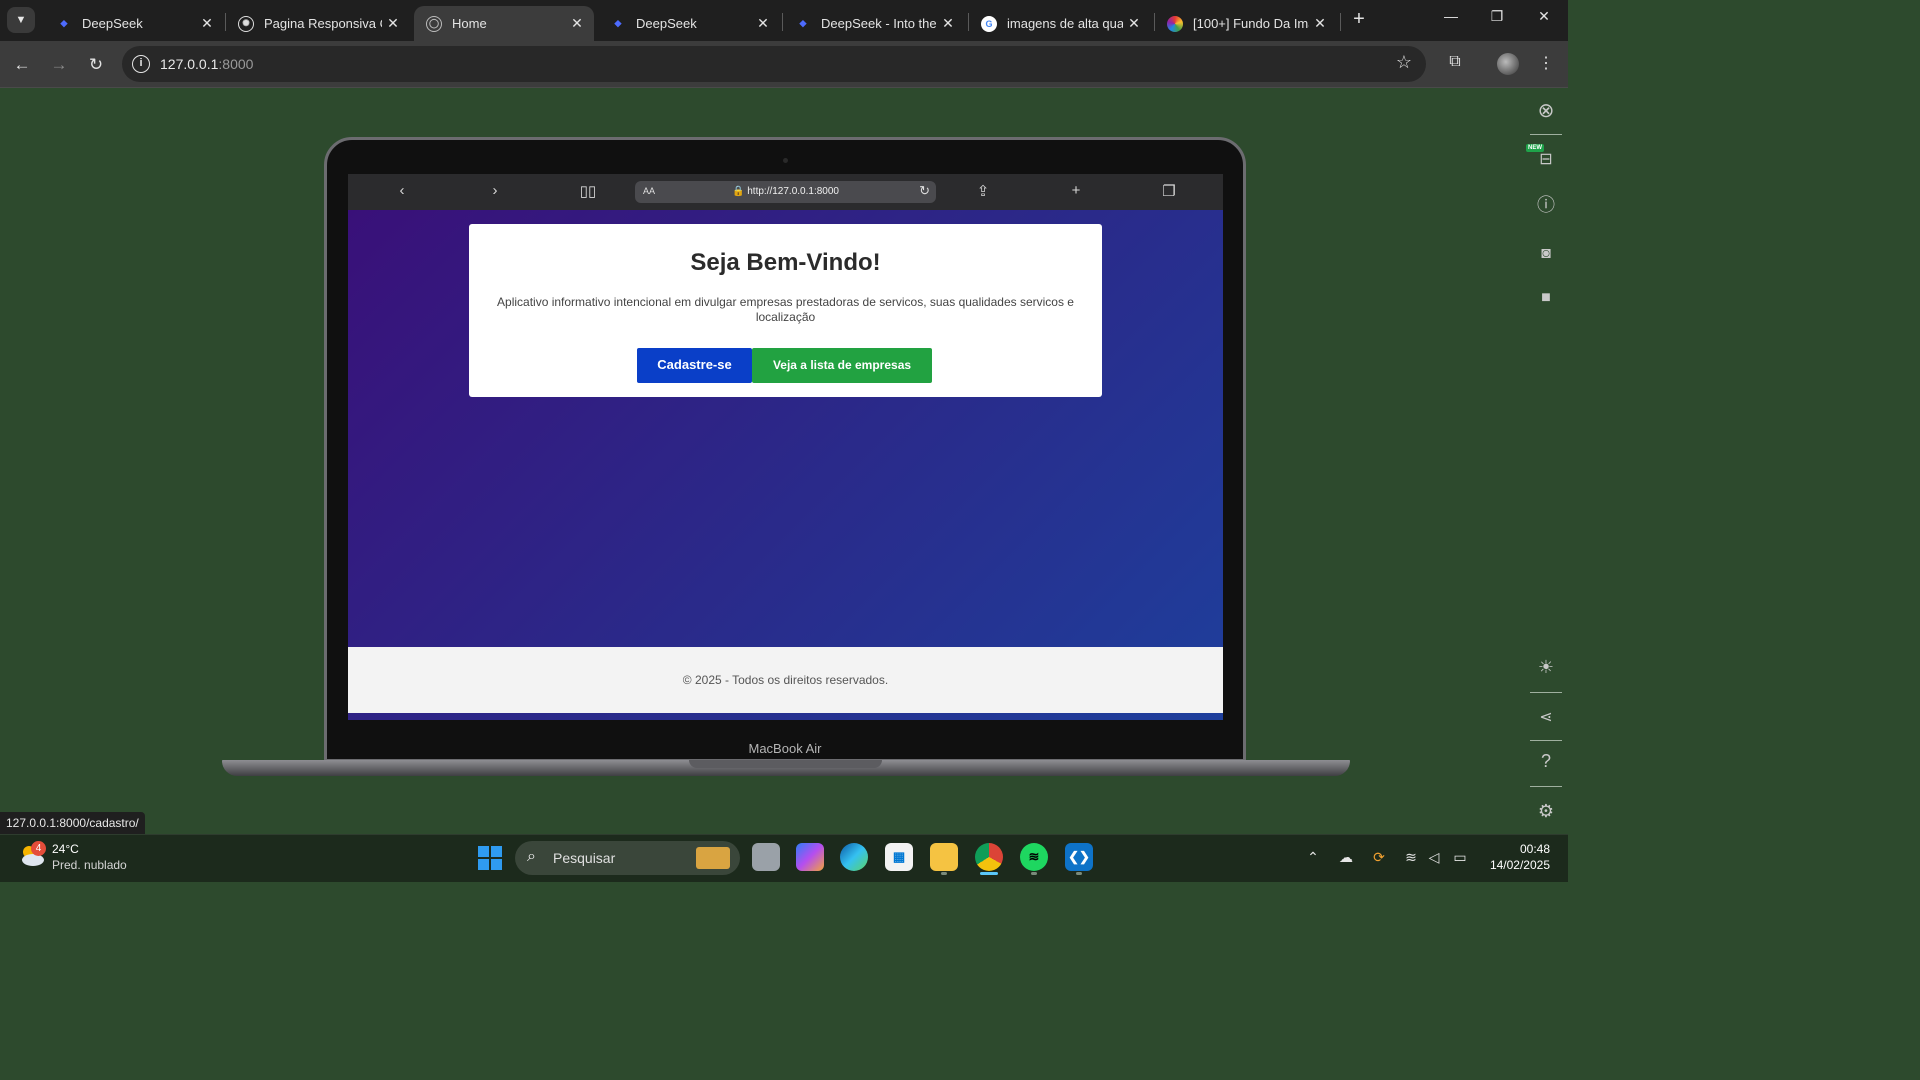 The image size is (1920, 1080). Describe the element at coordinates (666, 23) in the screenshot. I see `tab-title: DeepSeek` at that location.